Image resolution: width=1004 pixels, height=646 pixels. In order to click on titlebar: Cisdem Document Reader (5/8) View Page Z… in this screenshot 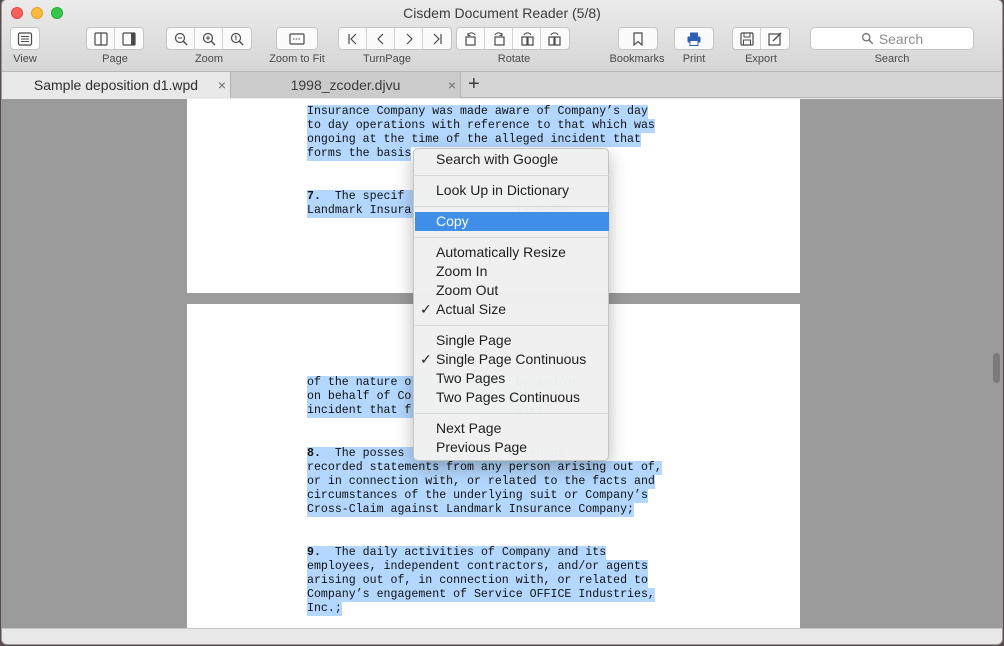, I will do `click(502, 36)`.